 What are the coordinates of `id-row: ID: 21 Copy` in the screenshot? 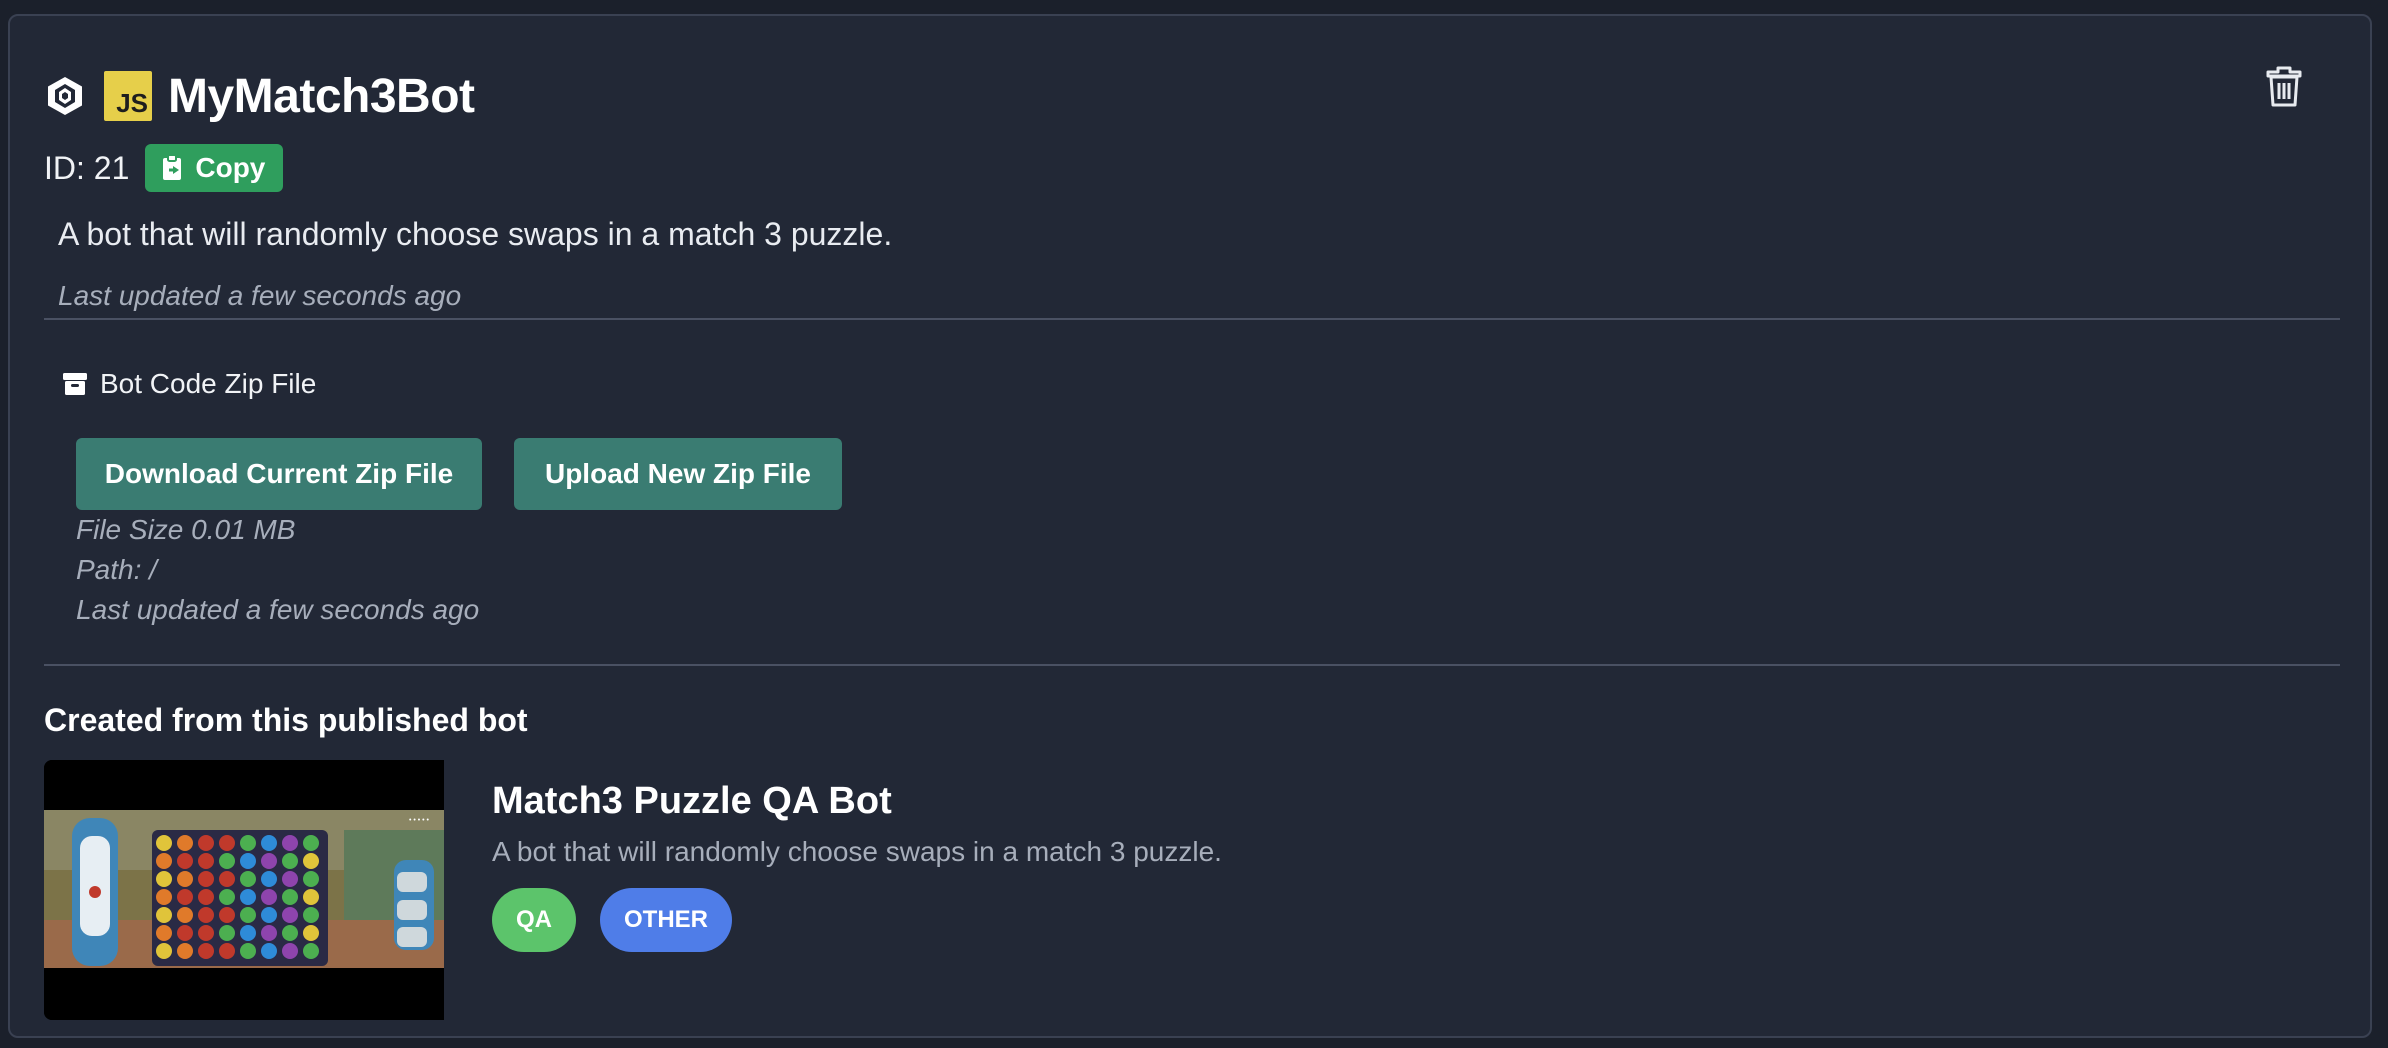 It's located at (164, 168).